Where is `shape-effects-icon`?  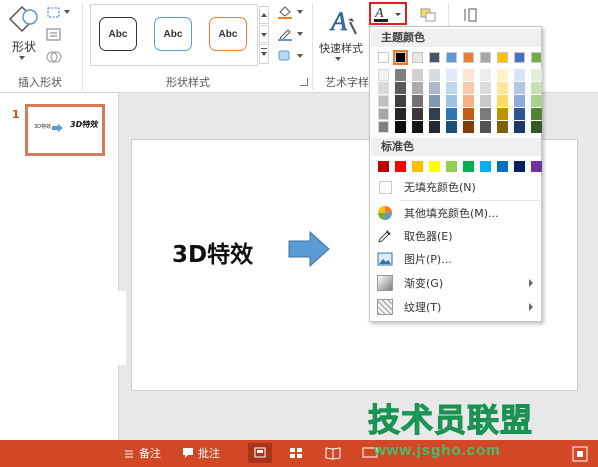
shape-effects-icon is located at coordinates (285, 56).